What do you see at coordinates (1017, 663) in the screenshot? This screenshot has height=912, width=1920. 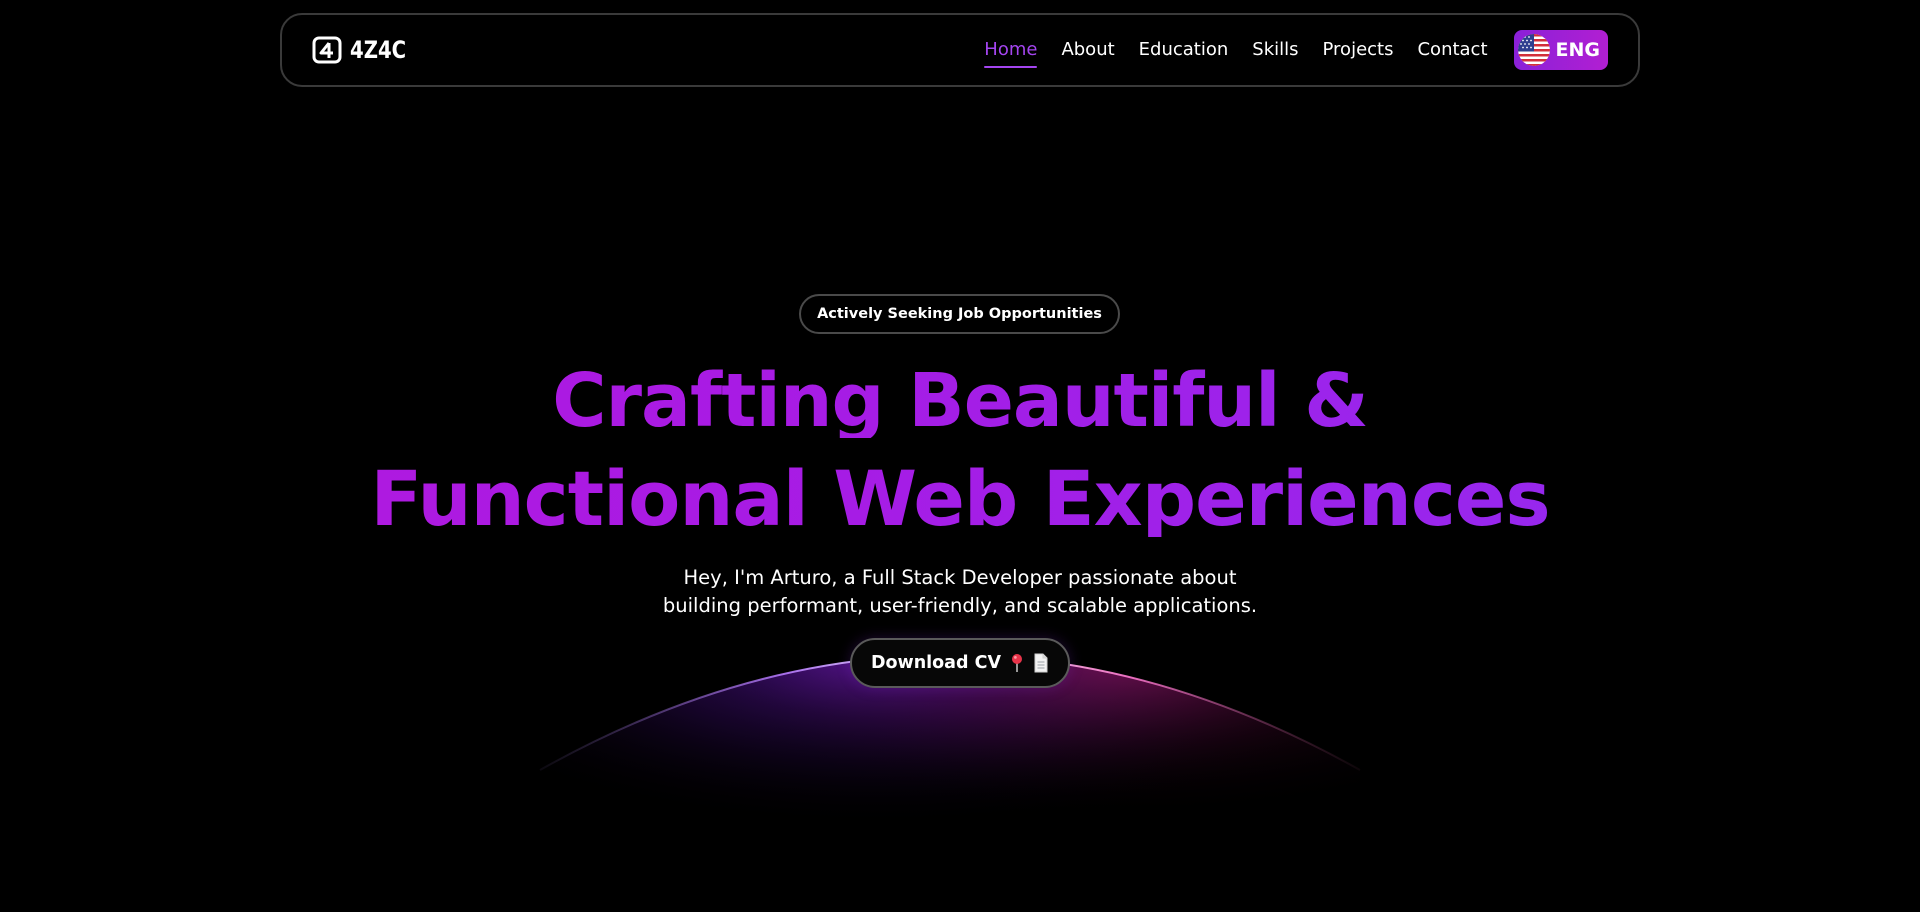 I see `pin-icon` at bounding box center [1017, 663].